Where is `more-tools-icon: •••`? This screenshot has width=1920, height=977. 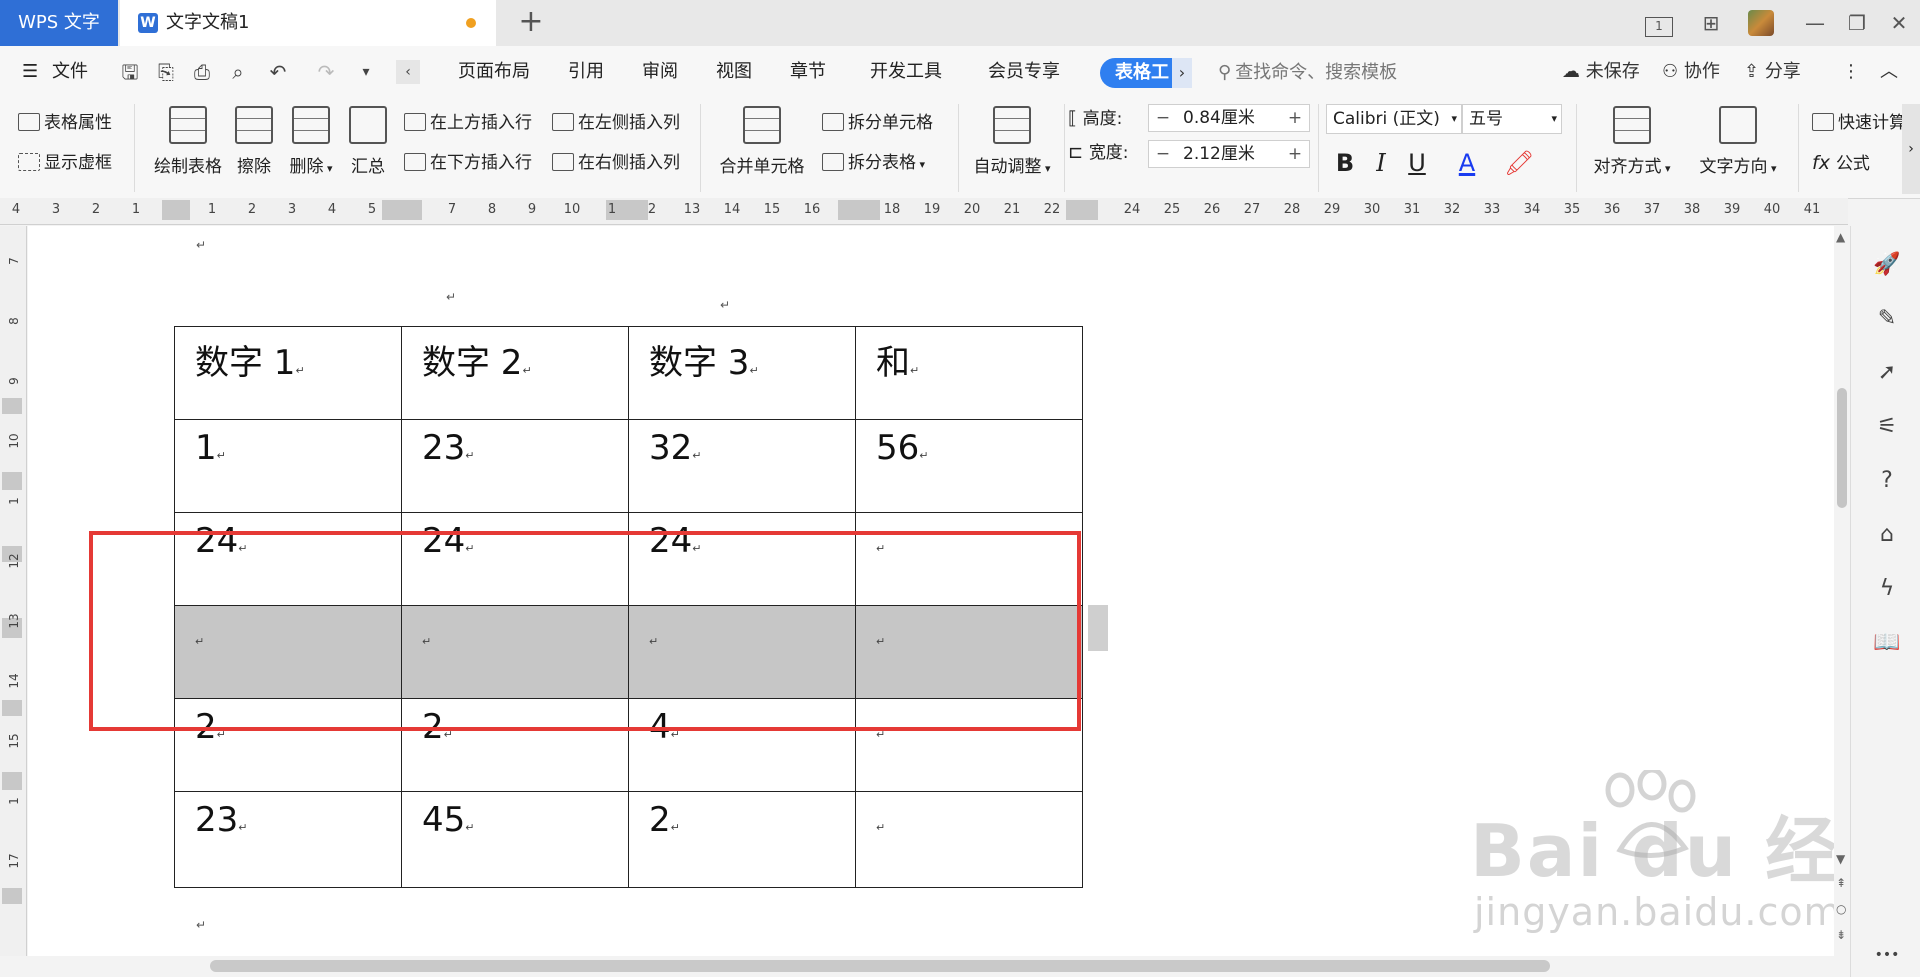
more-tools-icon: ••• is located at coordinates (1887, 955).